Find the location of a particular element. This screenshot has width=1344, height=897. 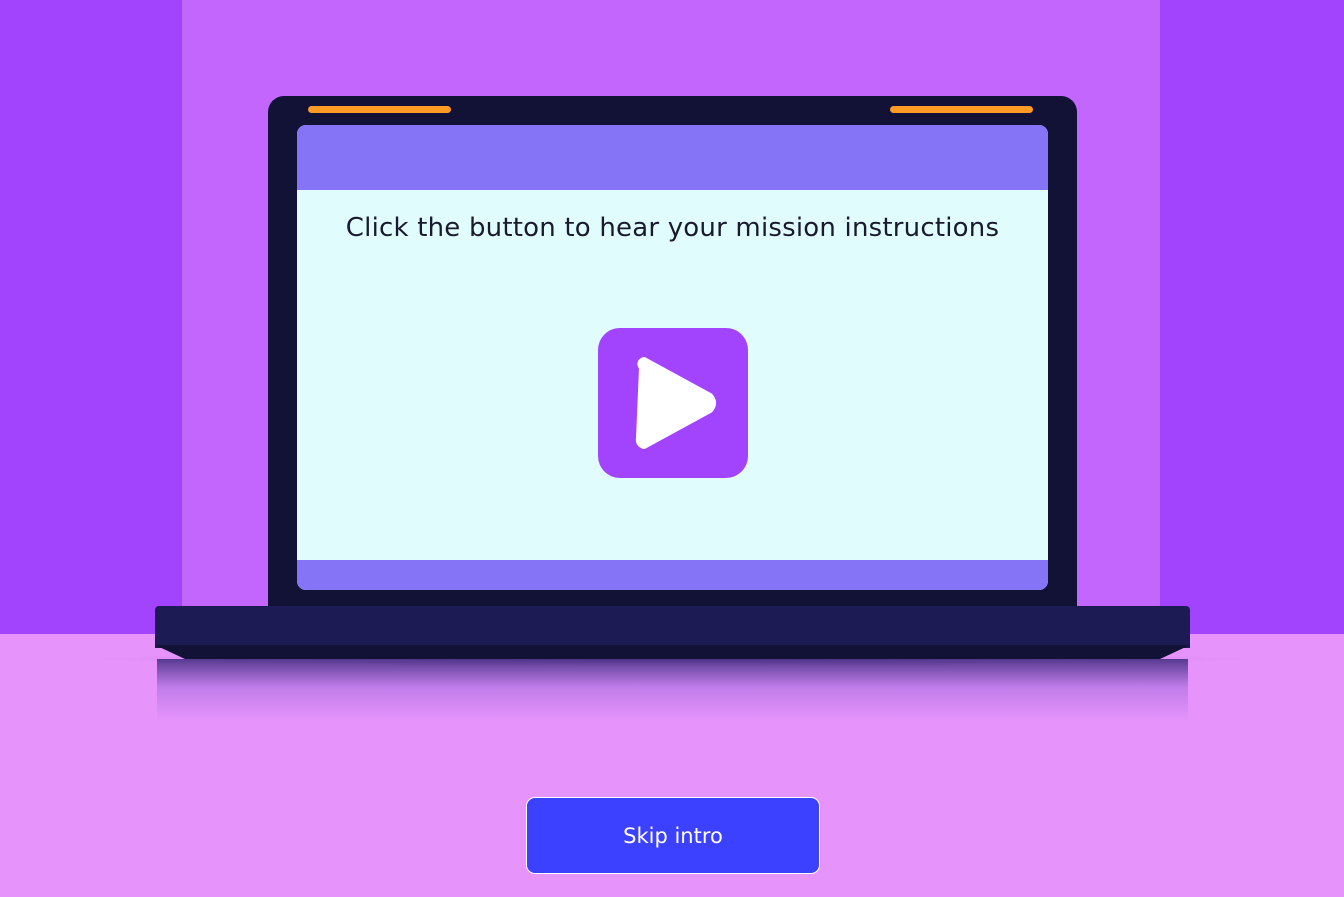

laptop-reflection is located at coordinates (672, 690).